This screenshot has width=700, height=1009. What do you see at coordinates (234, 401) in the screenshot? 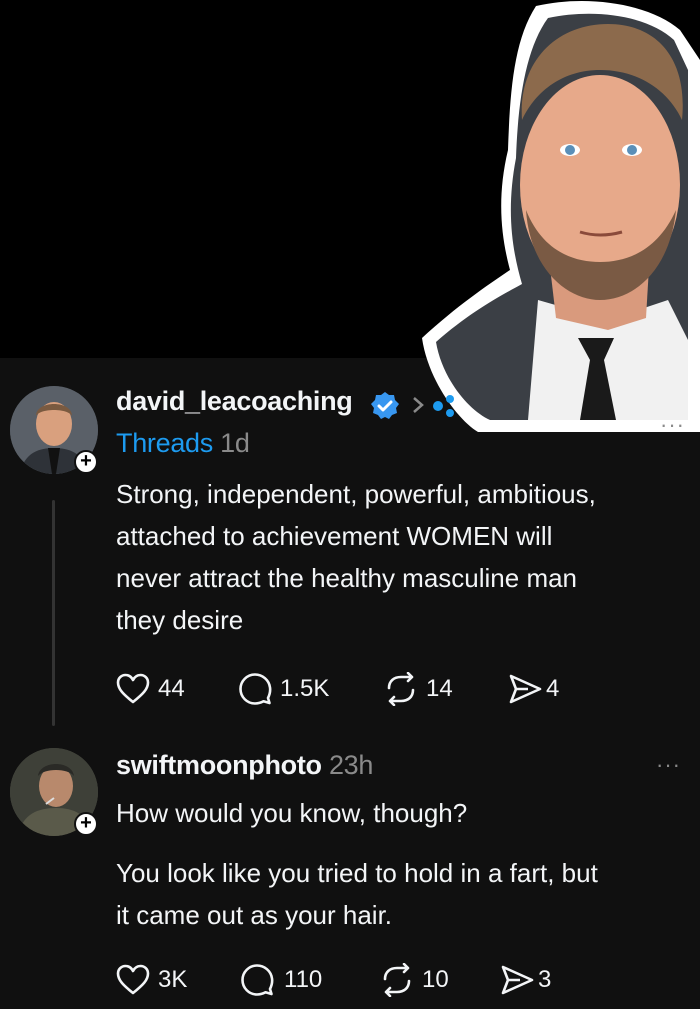
I see `post-username: david_leacoaching` at bounding box center [234, 401].